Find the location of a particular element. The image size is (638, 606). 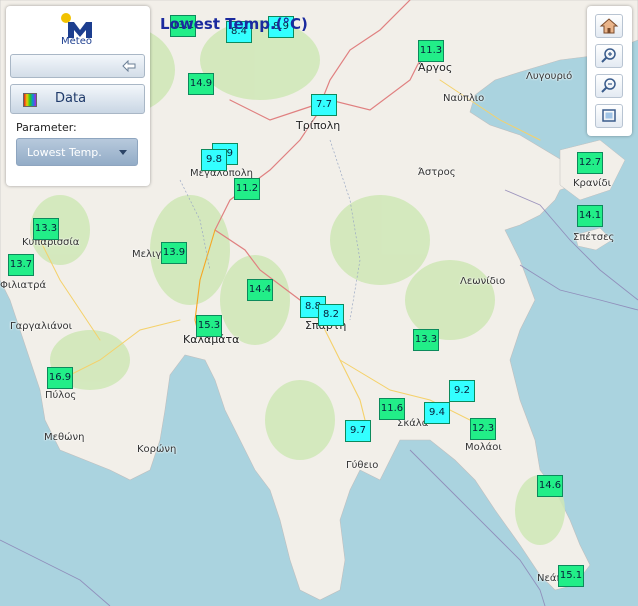

parameter-selected-value: Lowest Temp. is located at coordinates (64, 152).